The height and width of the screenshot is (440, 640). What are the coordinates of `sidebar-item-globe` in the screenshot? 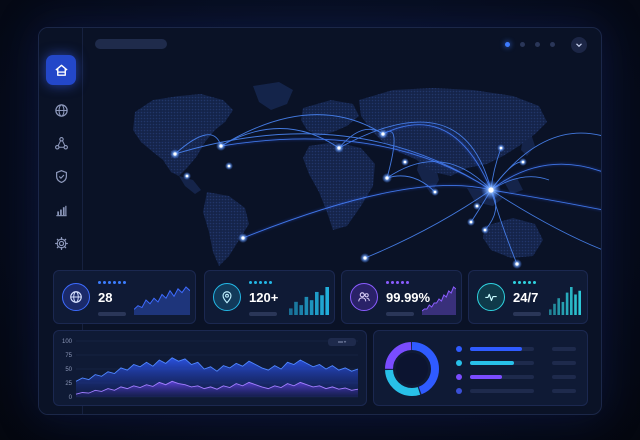 It's located at (61, 110).